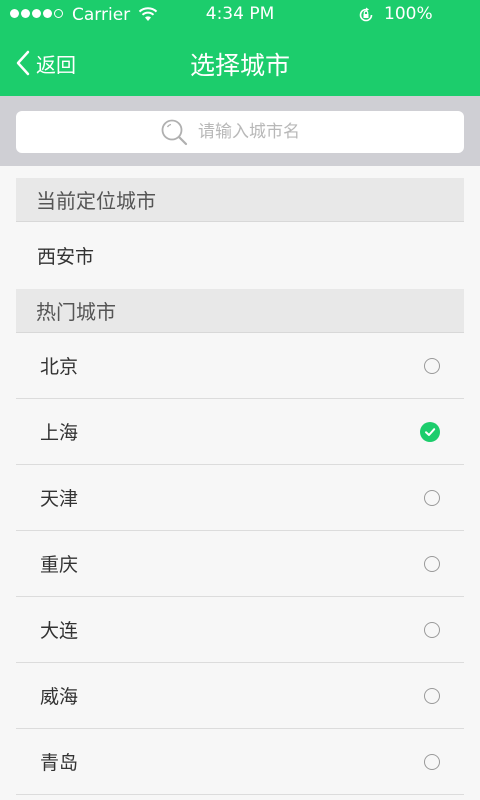 The height and width of the screenshot is (800, 480). What do you see at coordinates (59, 697) in the screenshot?
I see `city-name: 威海` at bounding box center [59, 697].